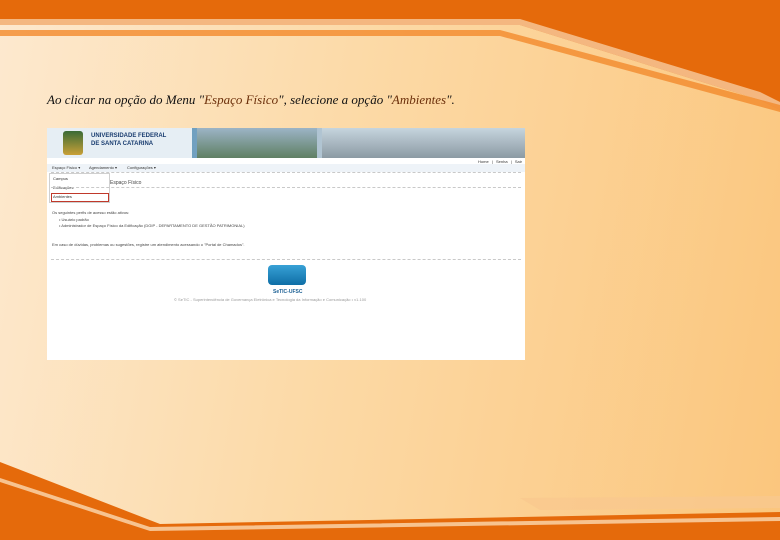 The height and width of the screenshot is (540, 780). I want to click on banner: UNIVERSIDADE FEDERAL DE SANTA CATARINA, so click(286, 143).